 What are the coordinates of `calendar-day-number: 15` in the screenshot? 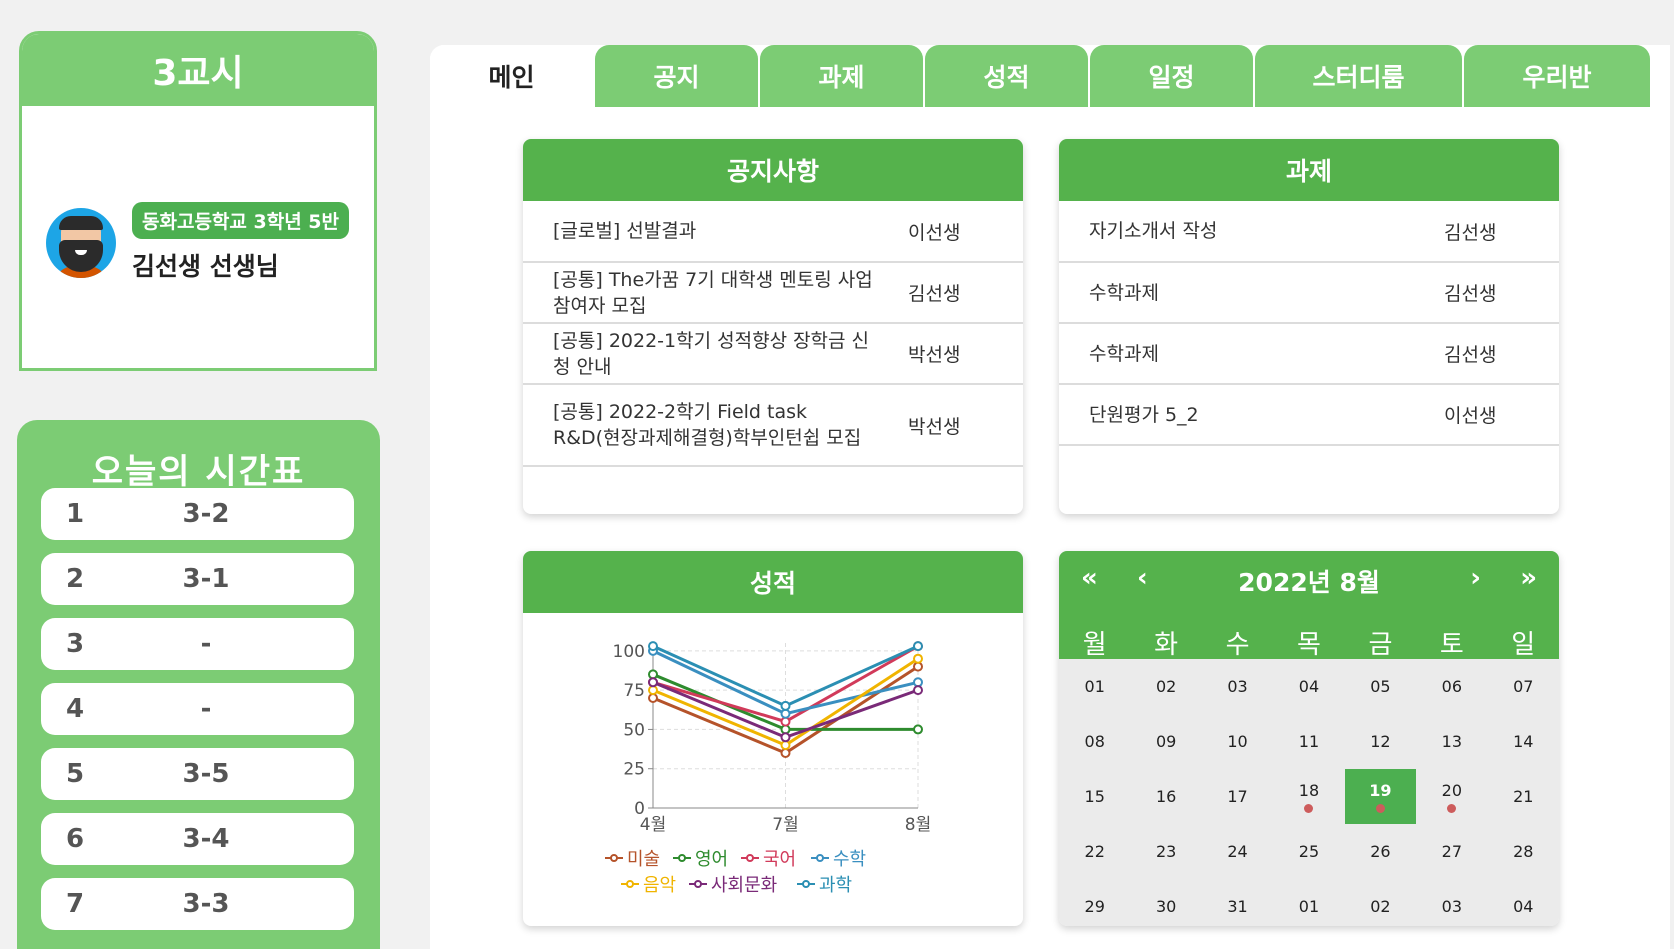 It's located at (1094, 796).